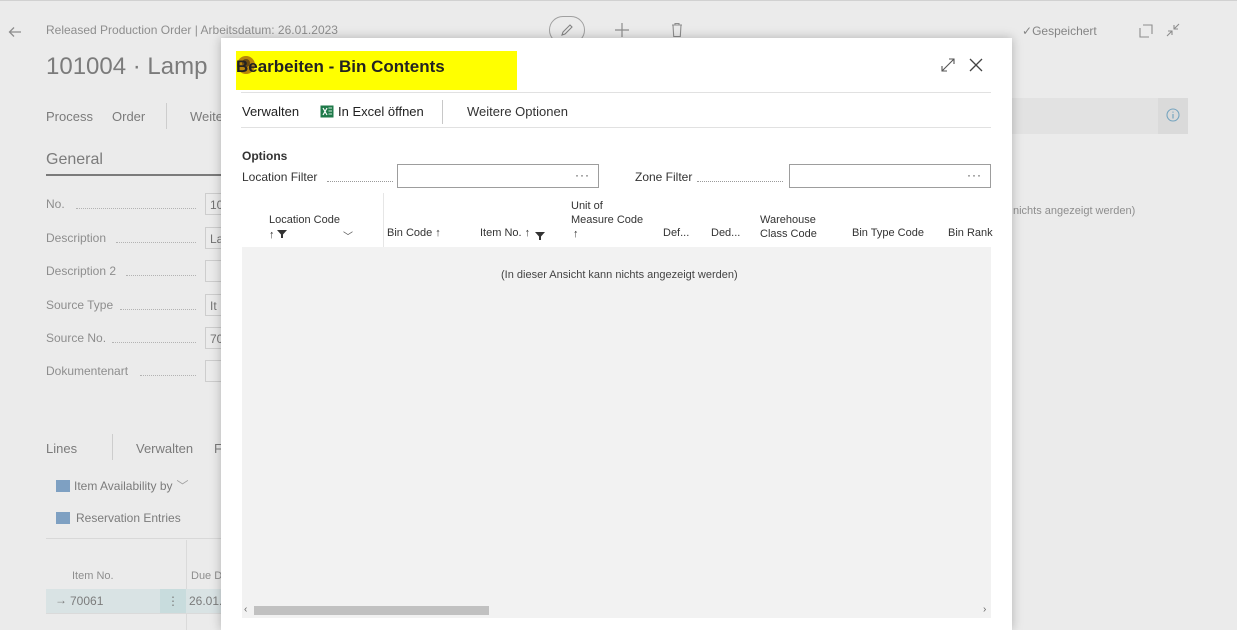  What do you see at coordinates (616, 127) in the screenshot?
I see `toolbar-divider` at bounding box center [616, 127].